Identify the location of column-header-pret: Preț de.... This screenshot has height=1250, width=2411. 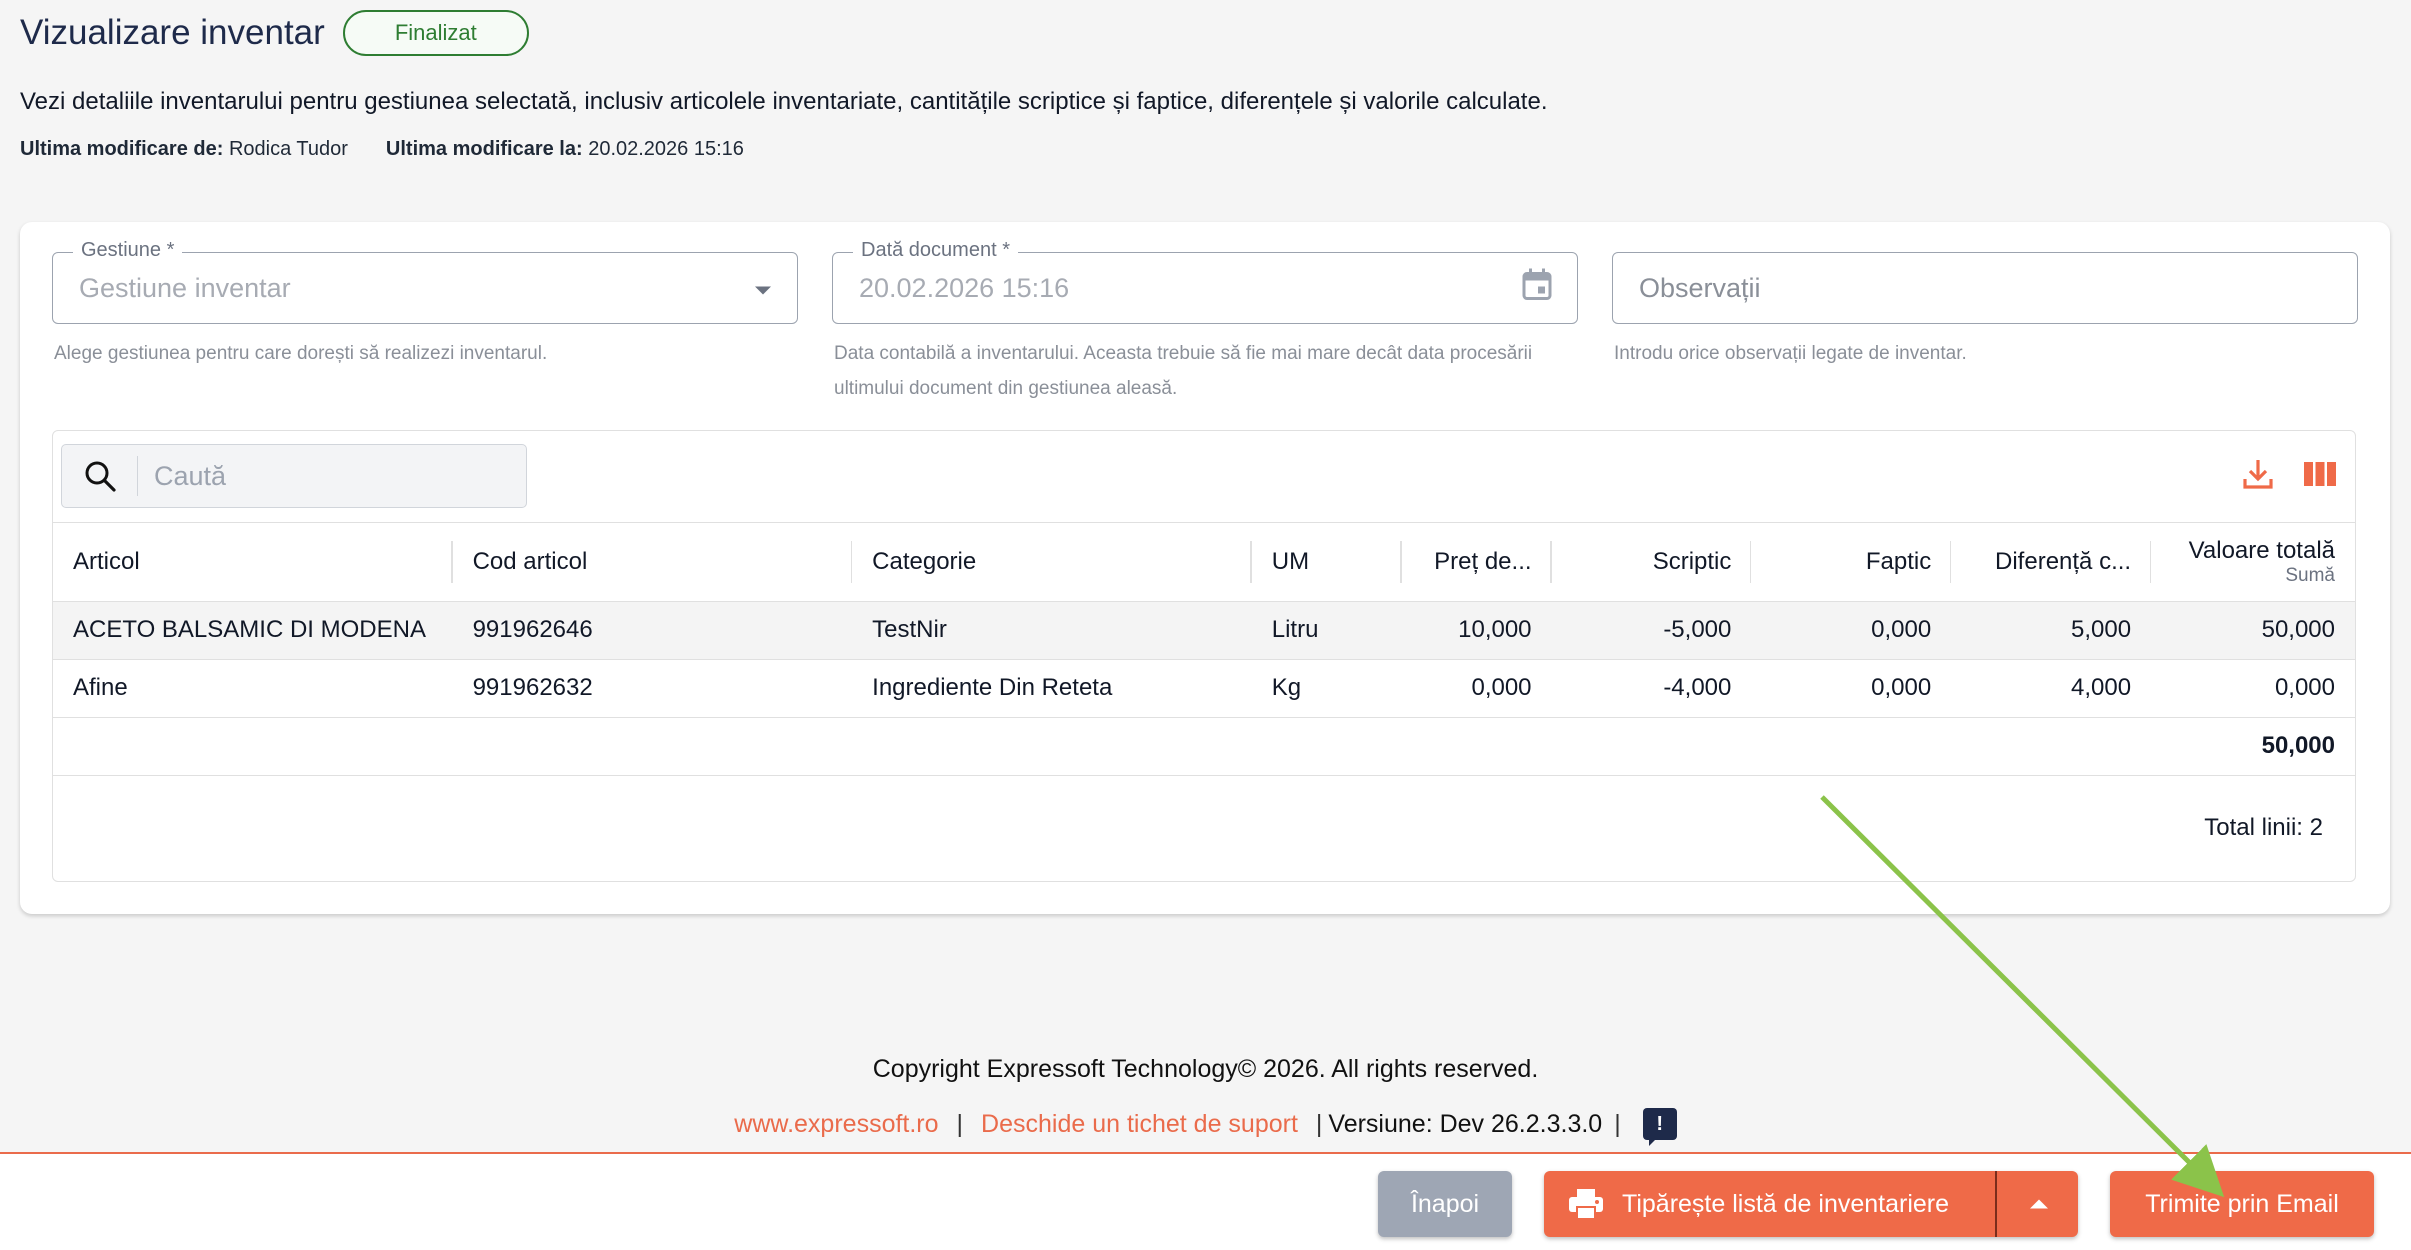
(1477, 562).